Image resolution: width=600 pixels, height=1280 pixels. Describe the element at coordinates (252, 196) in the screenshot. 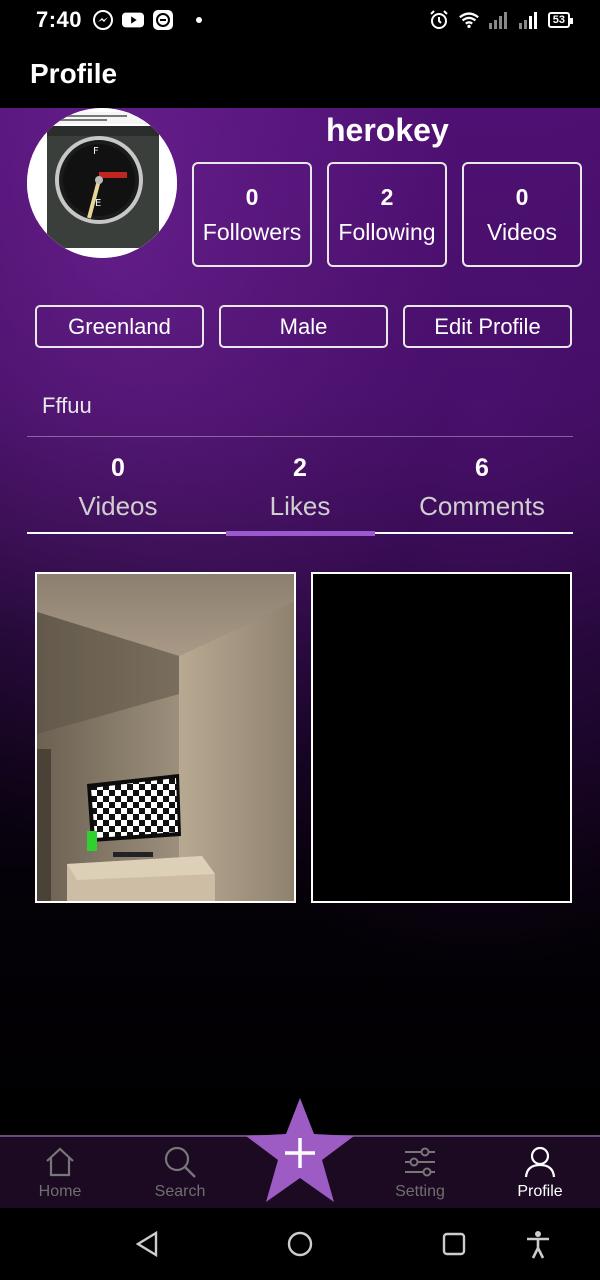

I see `followers-count: 0` at that location.